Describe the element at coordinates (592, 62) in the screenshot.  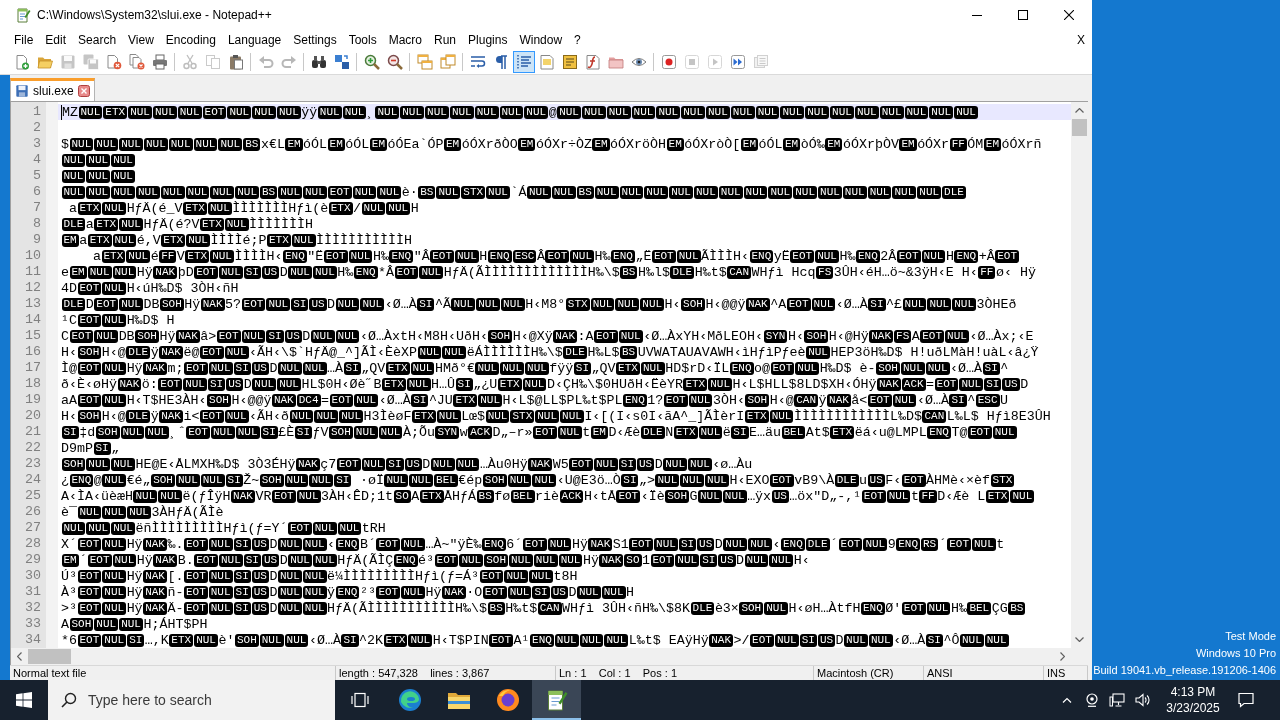
I see `function-icon` at that location.